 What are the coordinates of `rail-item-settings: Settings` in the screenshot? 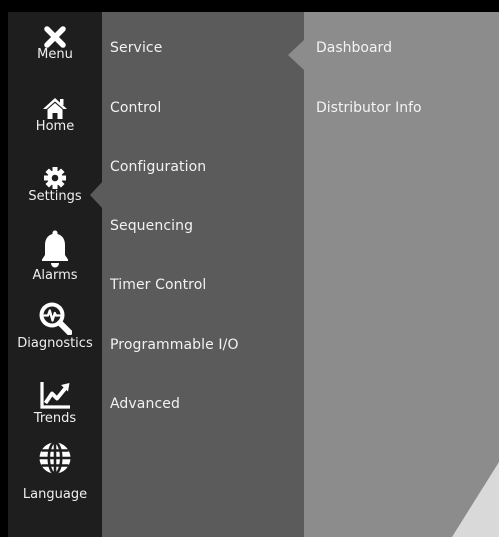 It's located at (55, 185).